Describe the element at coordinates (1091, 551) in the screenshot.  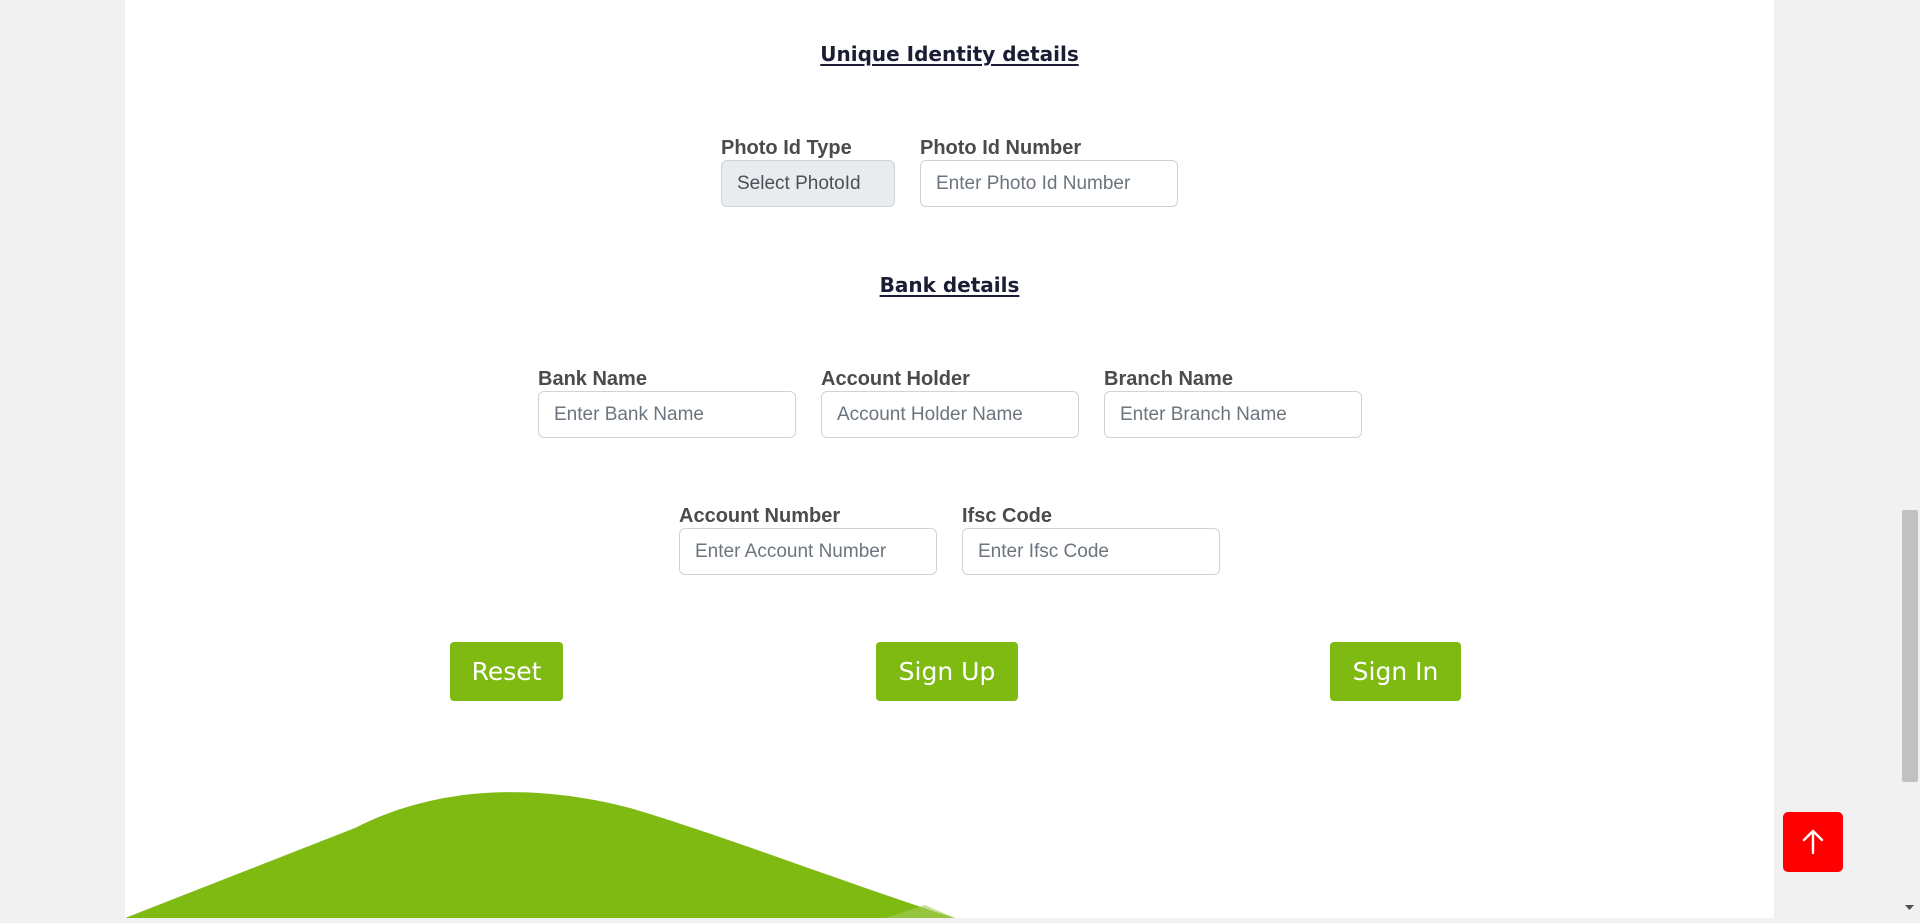
I see `ifsc-code-input` at that location.